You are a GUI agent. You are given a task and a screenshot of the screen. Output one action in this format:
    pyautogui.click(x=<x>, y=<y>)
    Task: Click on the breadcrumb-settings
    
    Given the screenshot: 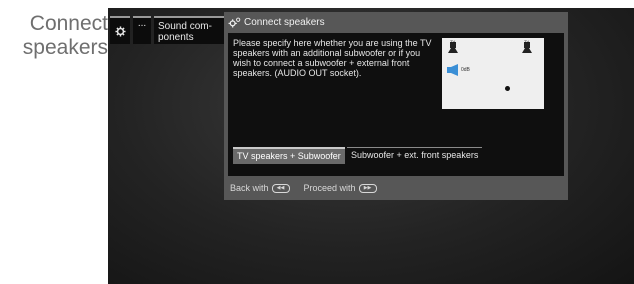 What is the action you would take?
    pyautogui.click(x=120, y=30)
    